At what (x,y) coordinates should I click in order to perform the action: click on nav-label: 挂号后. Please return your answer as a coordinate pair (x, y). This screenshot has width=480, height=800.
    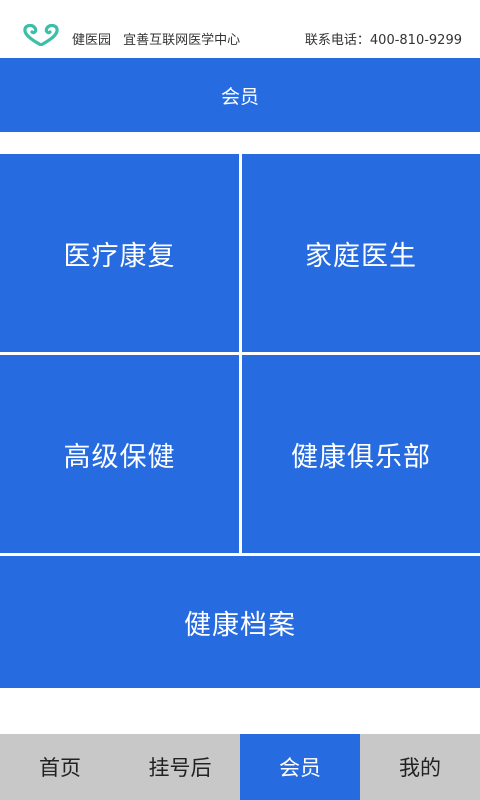
    Looking at the image, I should click on (180, 768).